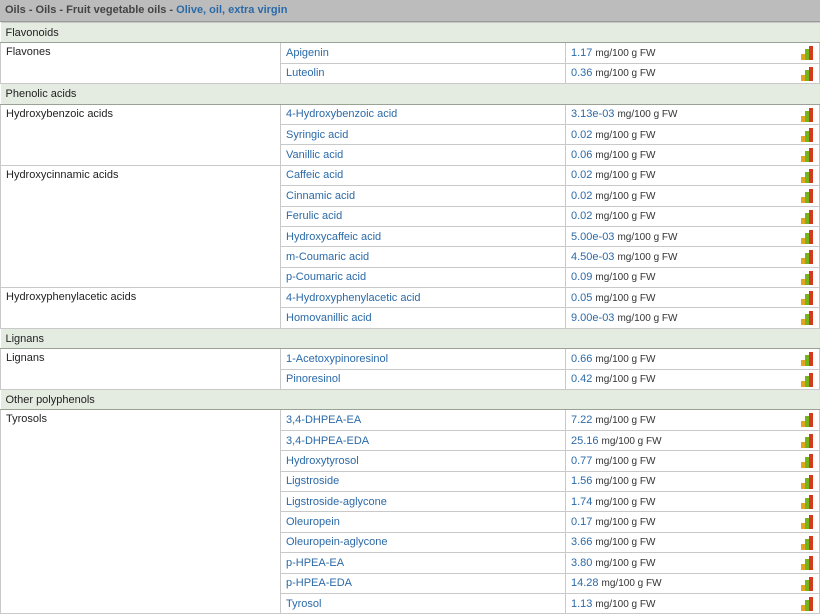 Image resolution: width=820 pixels, height=614 pixels. I want to click on value-link: 0.09, so click(581, 277).